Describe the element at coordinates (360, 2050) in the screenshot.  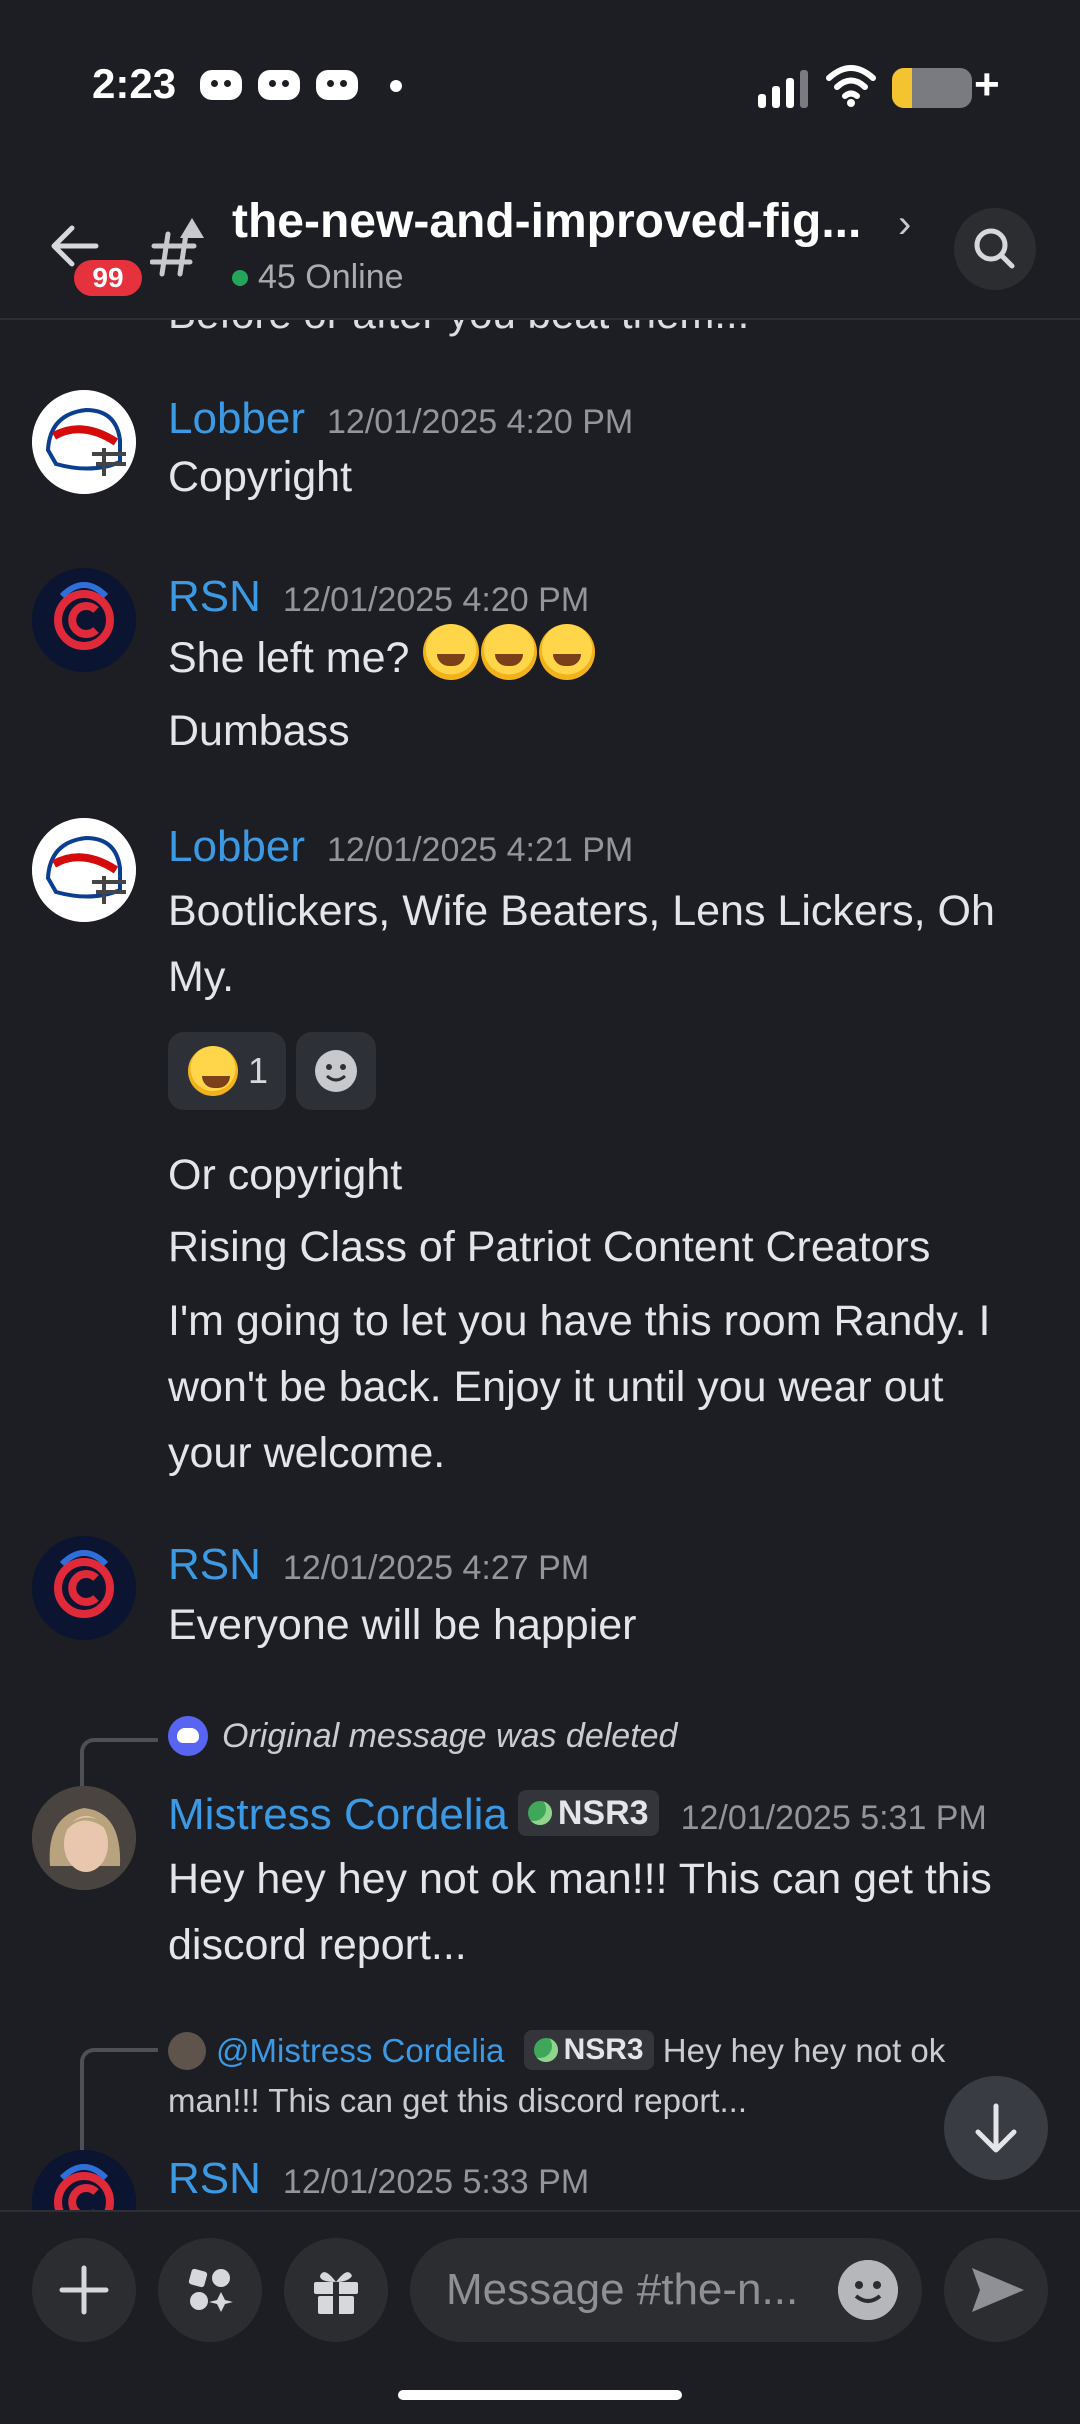
I see `reply-mention: @Mistress Cordelia` at that location.